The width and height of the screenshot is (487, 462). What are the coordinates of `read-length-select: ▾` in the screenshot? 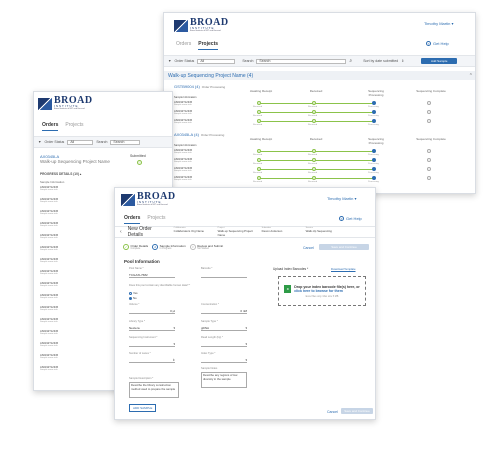 It's located at (224, 344).